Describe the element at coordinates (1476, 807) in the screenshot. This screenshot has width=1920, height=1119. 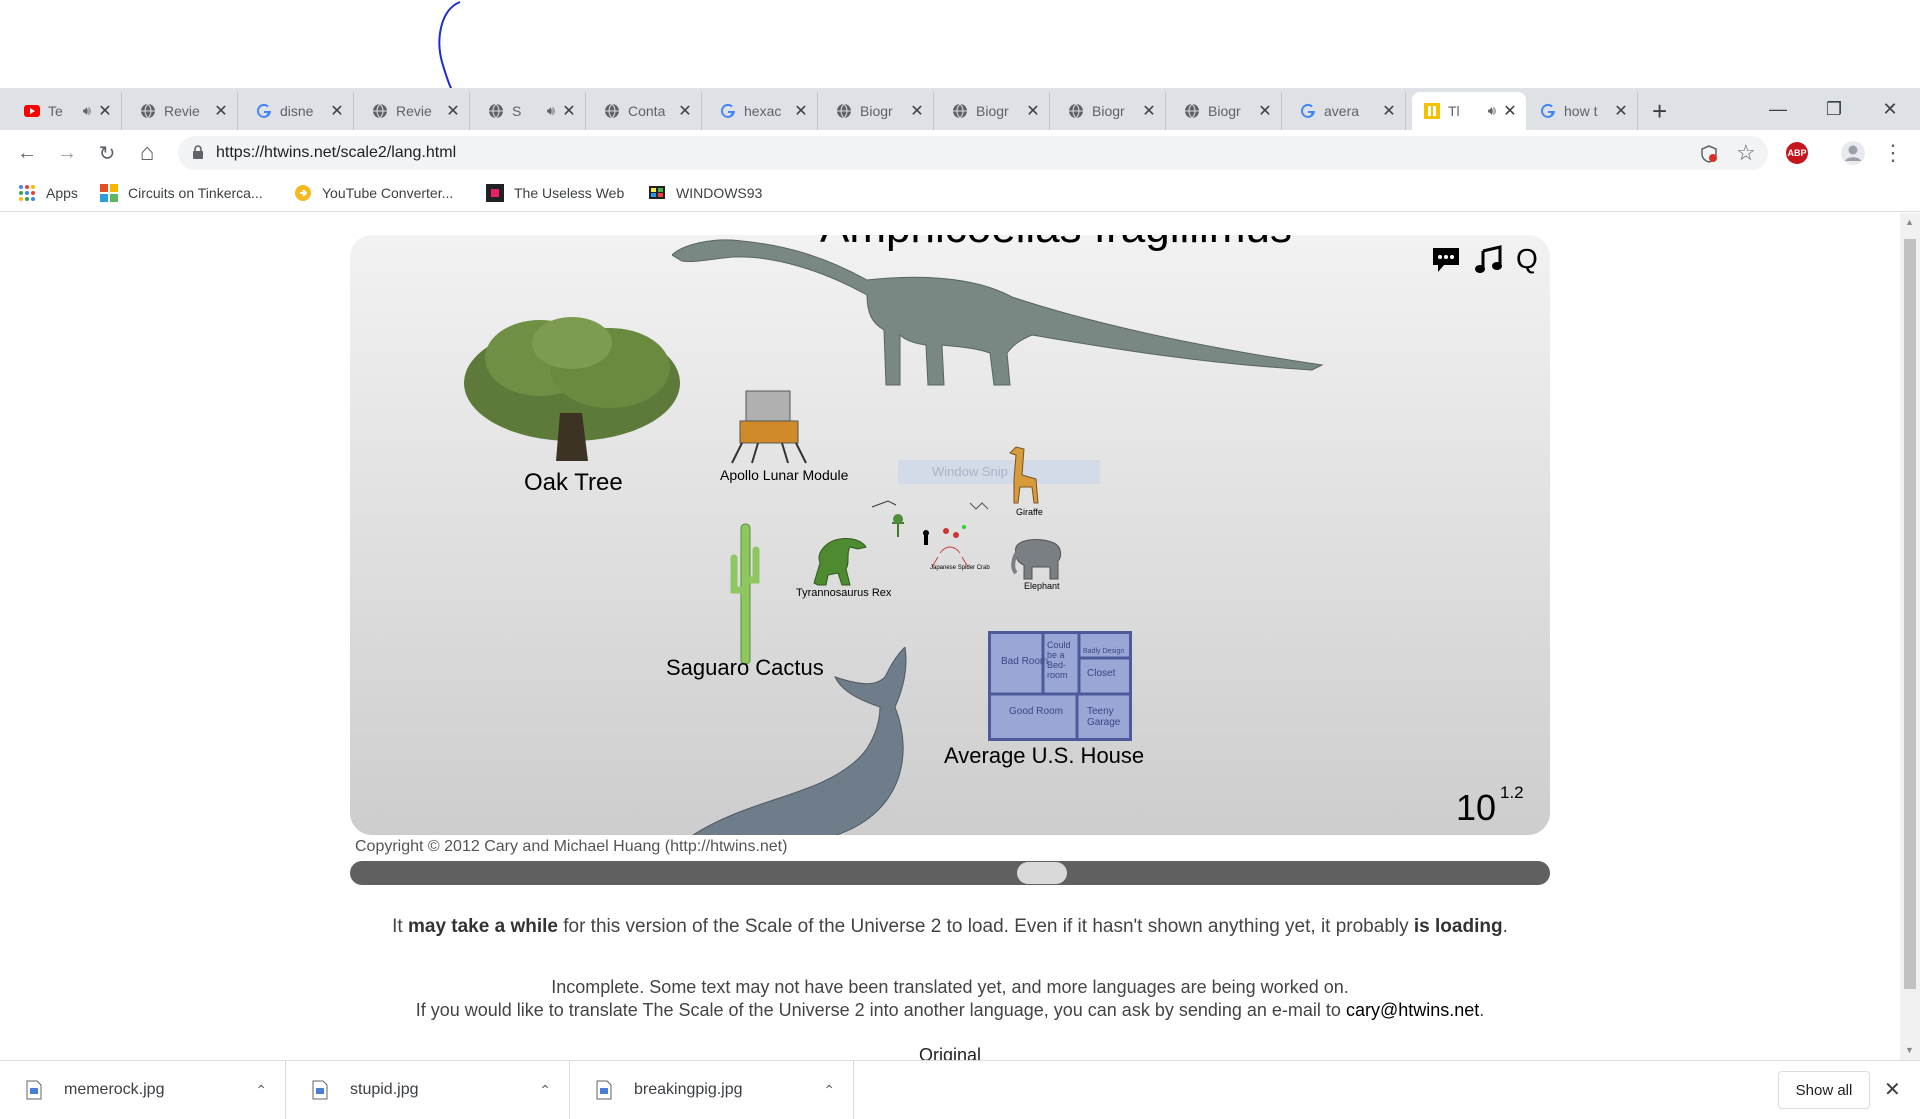
I see `exponent-base: 10` at that location.